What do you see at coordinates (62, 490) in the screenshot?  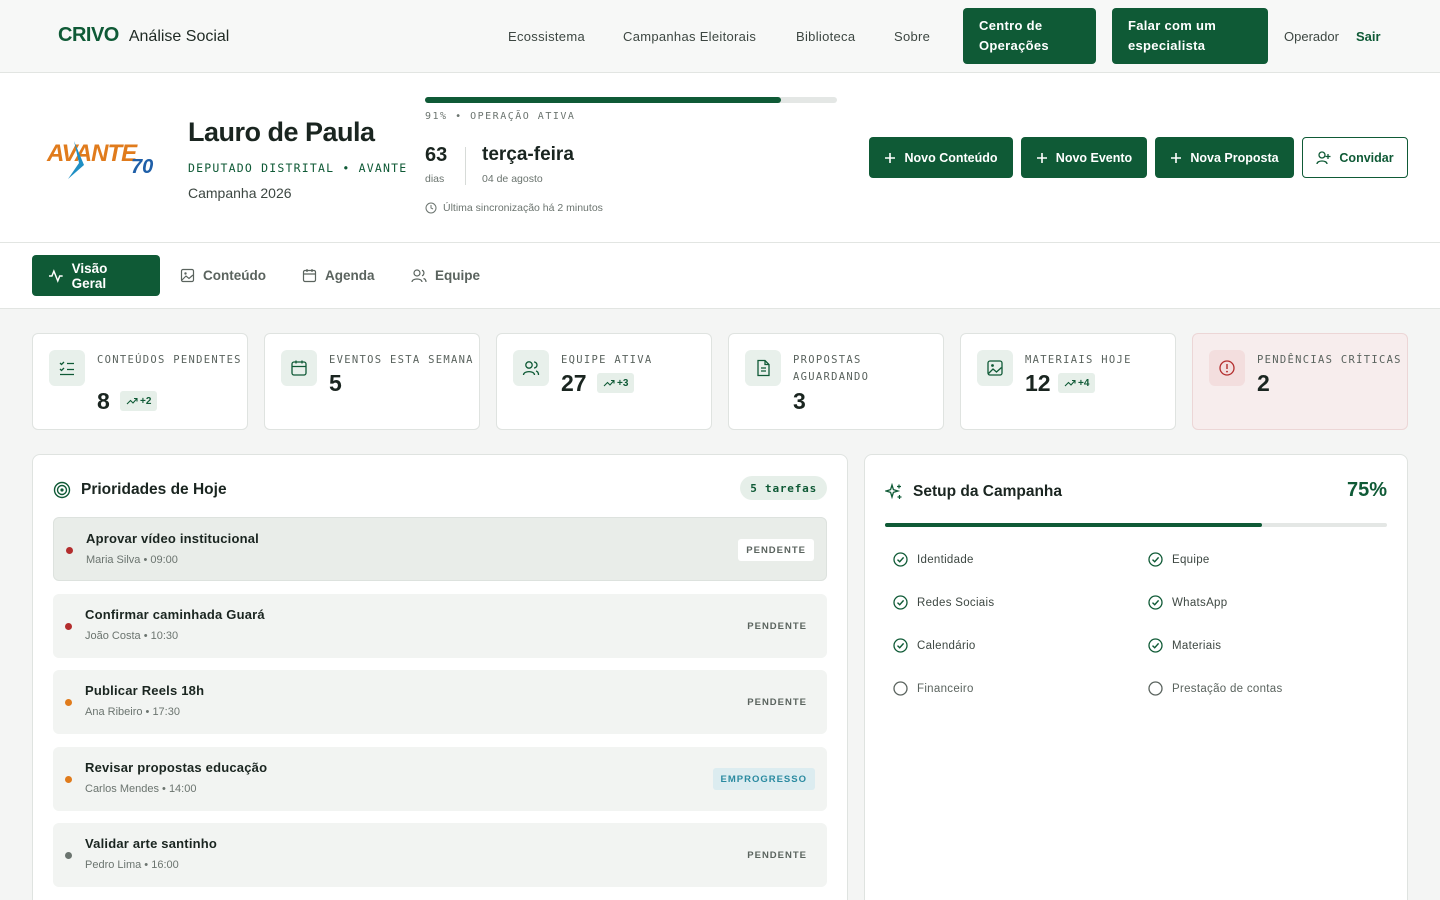 I see `target-icon` at bounding box center [62, 490].